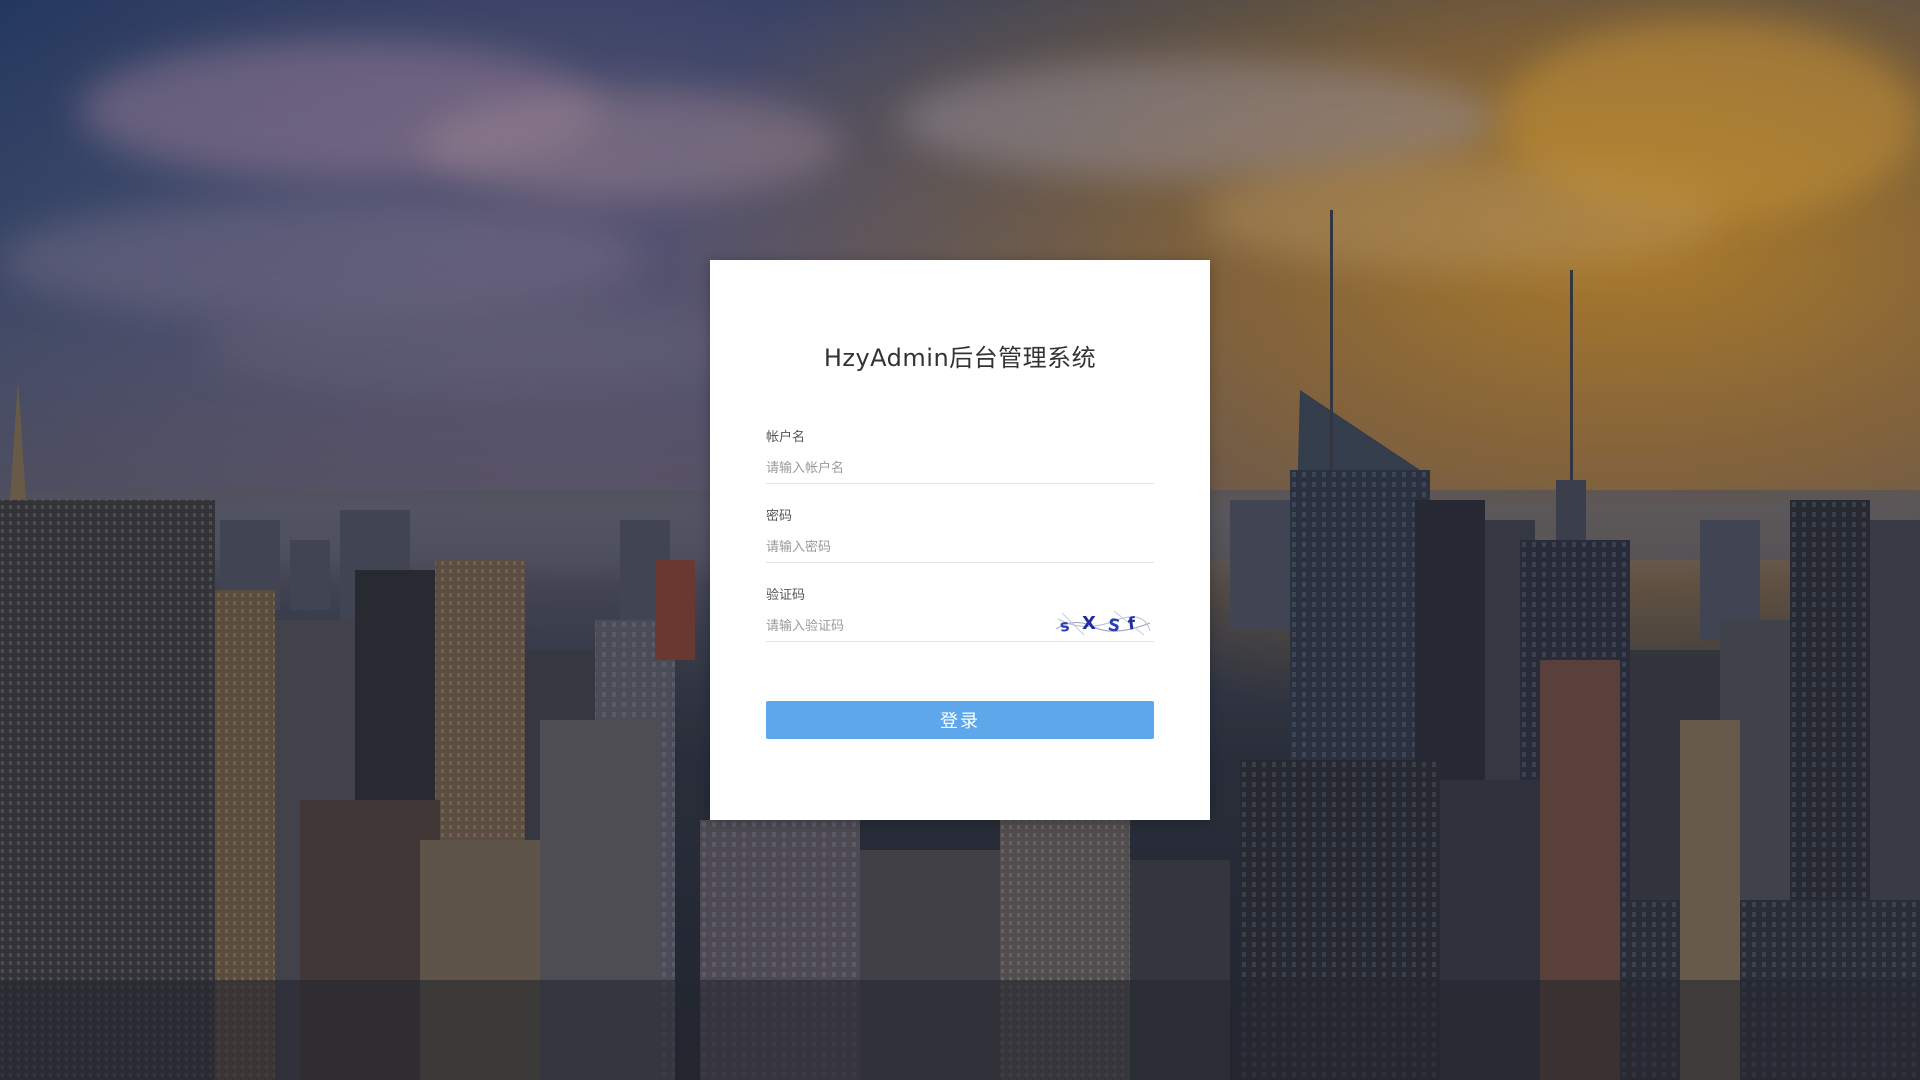  I want to click on password-input, so click(960, 547).